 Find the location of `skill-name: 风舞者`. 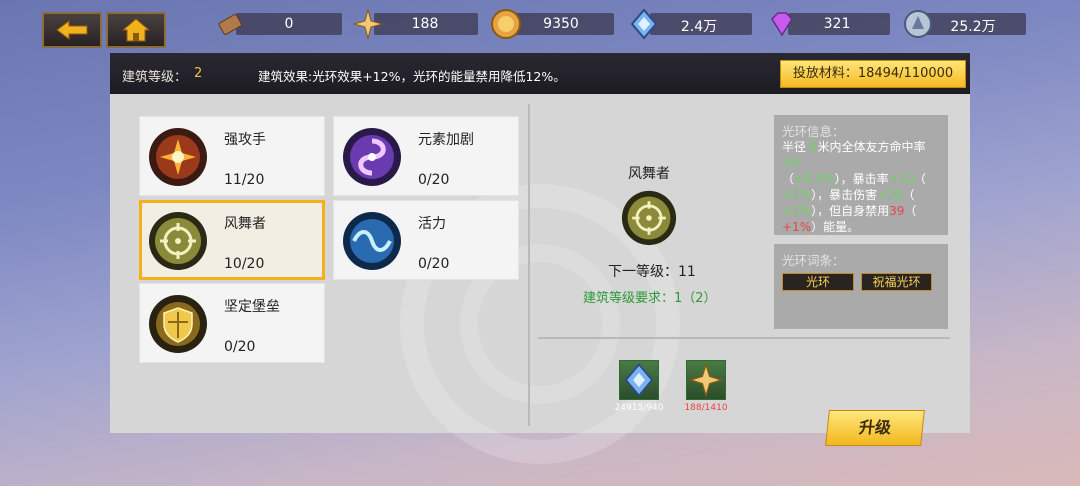

skill-name: 风舞者 is located at coordinates (245, 224).